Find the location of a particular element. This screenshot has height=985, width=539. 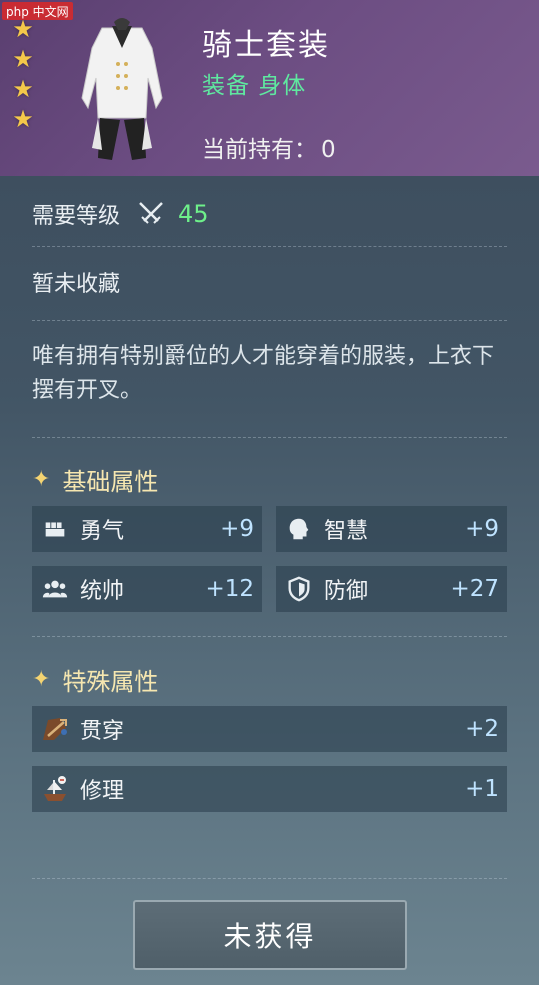

required-level-value: 45 is located at coordinates (193, 214).